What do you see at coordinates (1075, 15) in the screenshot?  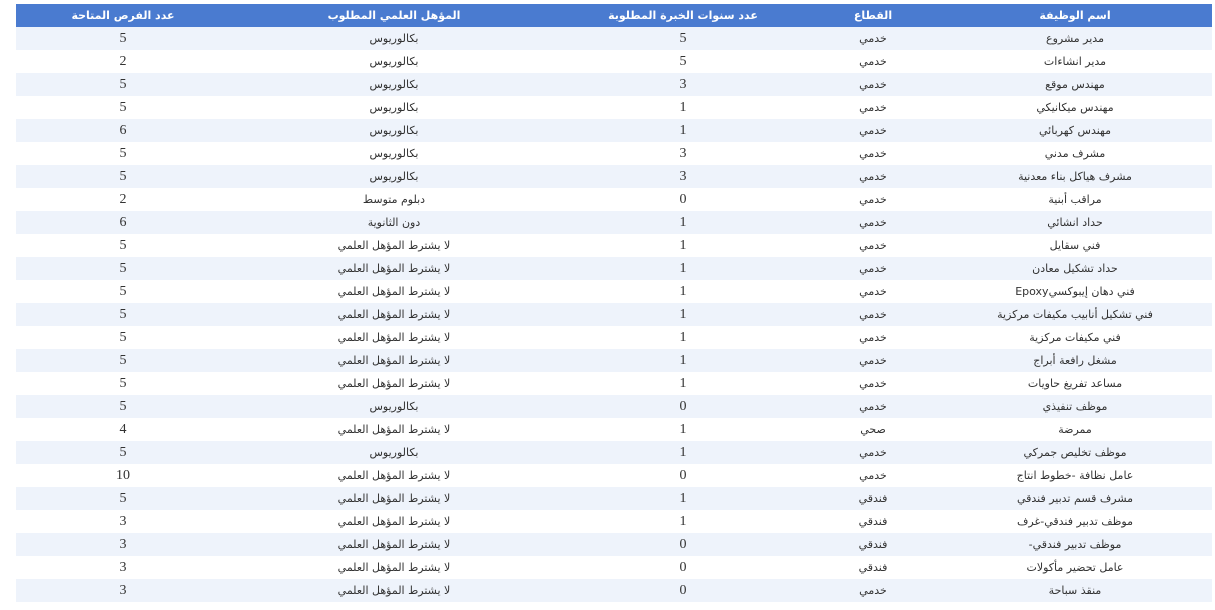 I see `header-job-title: اسم الوظيفة` at bounding box center [1075, 15].